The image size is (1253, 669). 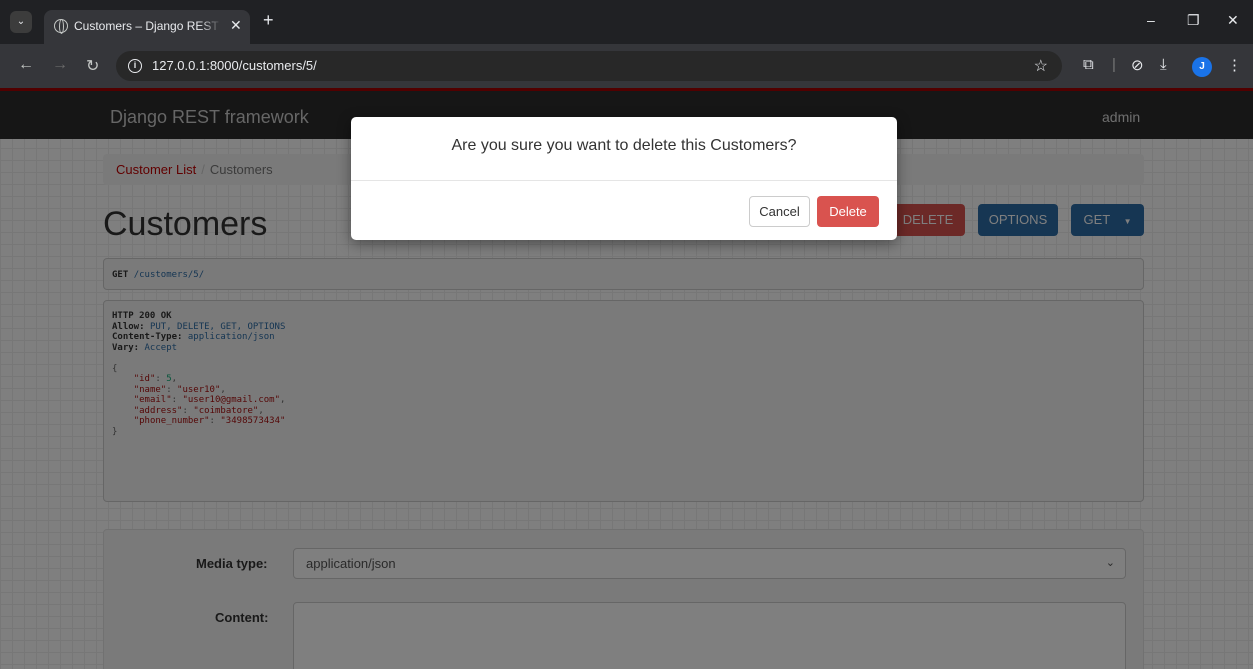 I want to click on modal-divider, so click(x=624, y=180).